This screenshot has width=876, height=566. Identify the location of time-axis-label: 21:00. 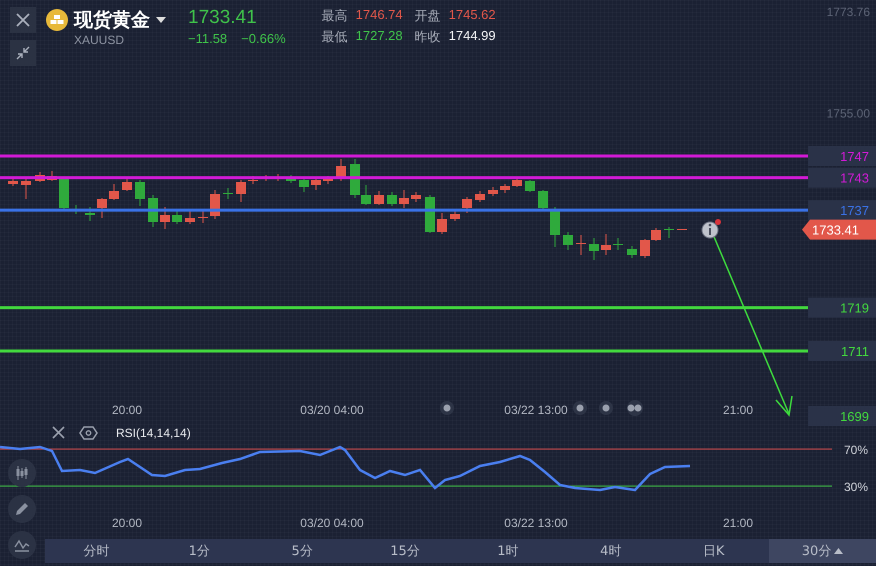
(738, 523).